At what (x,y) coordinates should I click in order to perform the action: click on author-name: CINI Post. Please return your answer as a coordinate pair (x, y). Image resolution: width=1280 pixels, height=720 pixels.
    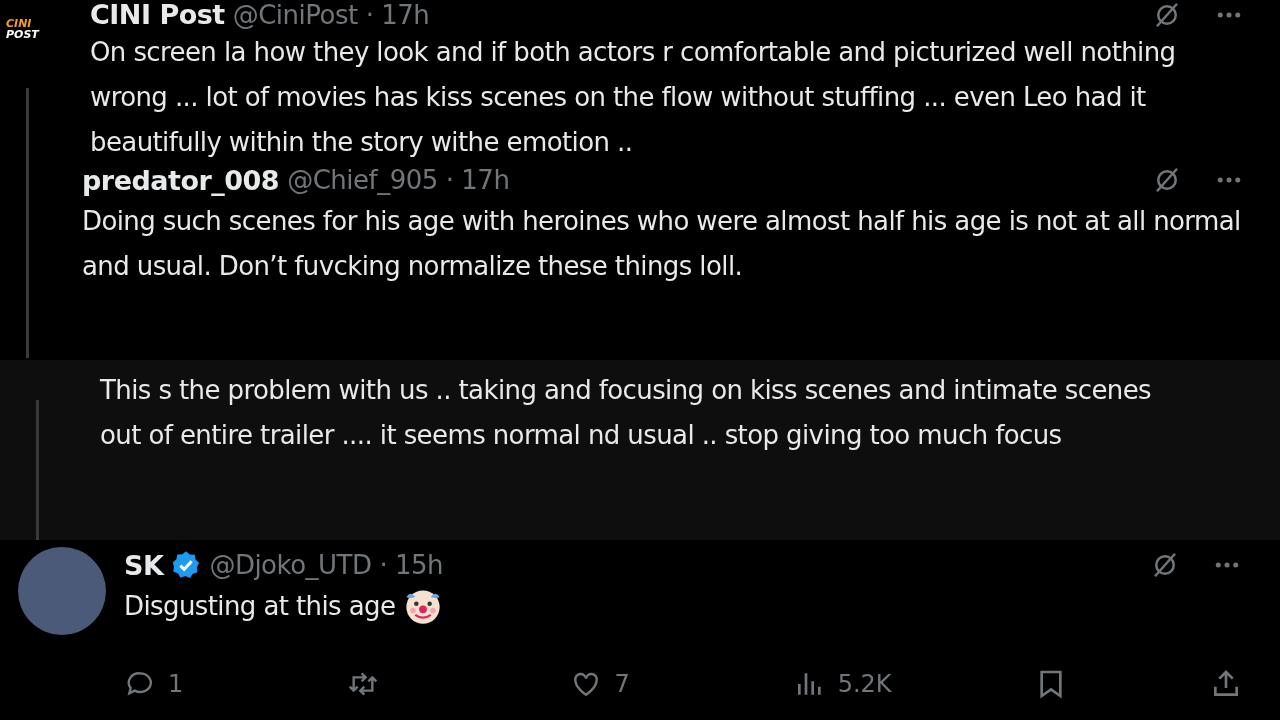
    Looking at the image, I should click on (157, 15).